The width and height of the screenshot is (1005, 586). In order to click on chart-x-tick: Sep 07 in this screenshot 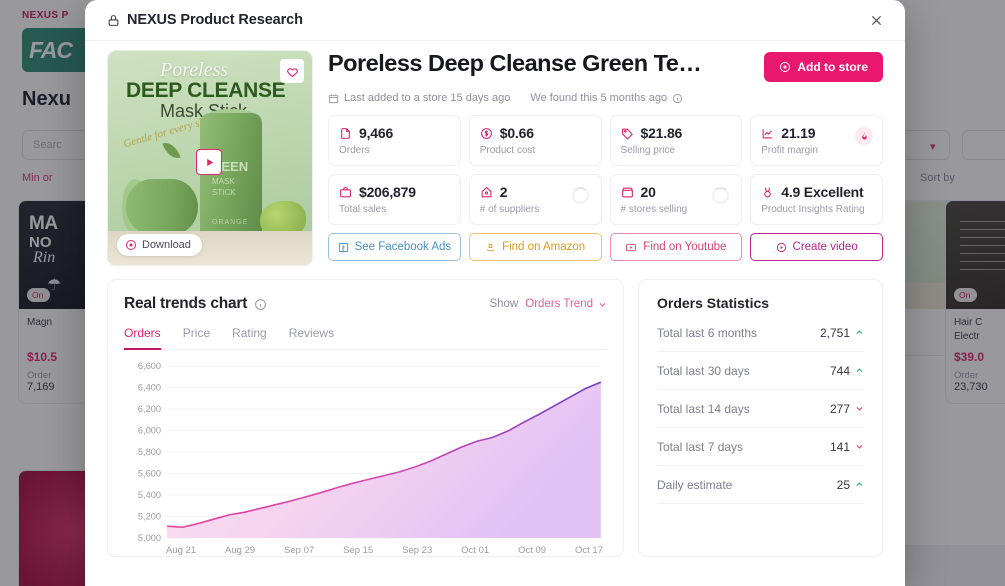, I will do `click(299, 550)`.